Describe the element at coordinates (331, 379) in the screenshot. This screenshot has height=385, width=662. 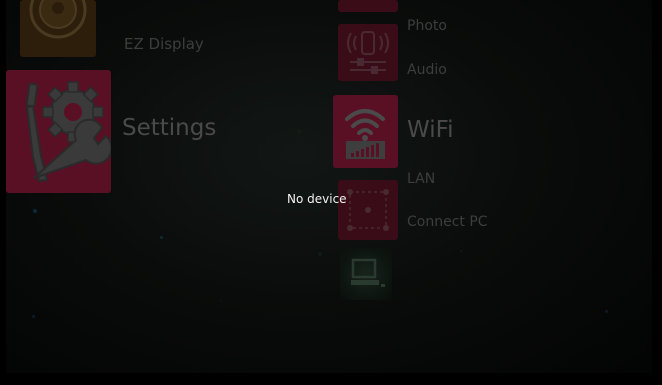
I see `bottom-edge` at that location.